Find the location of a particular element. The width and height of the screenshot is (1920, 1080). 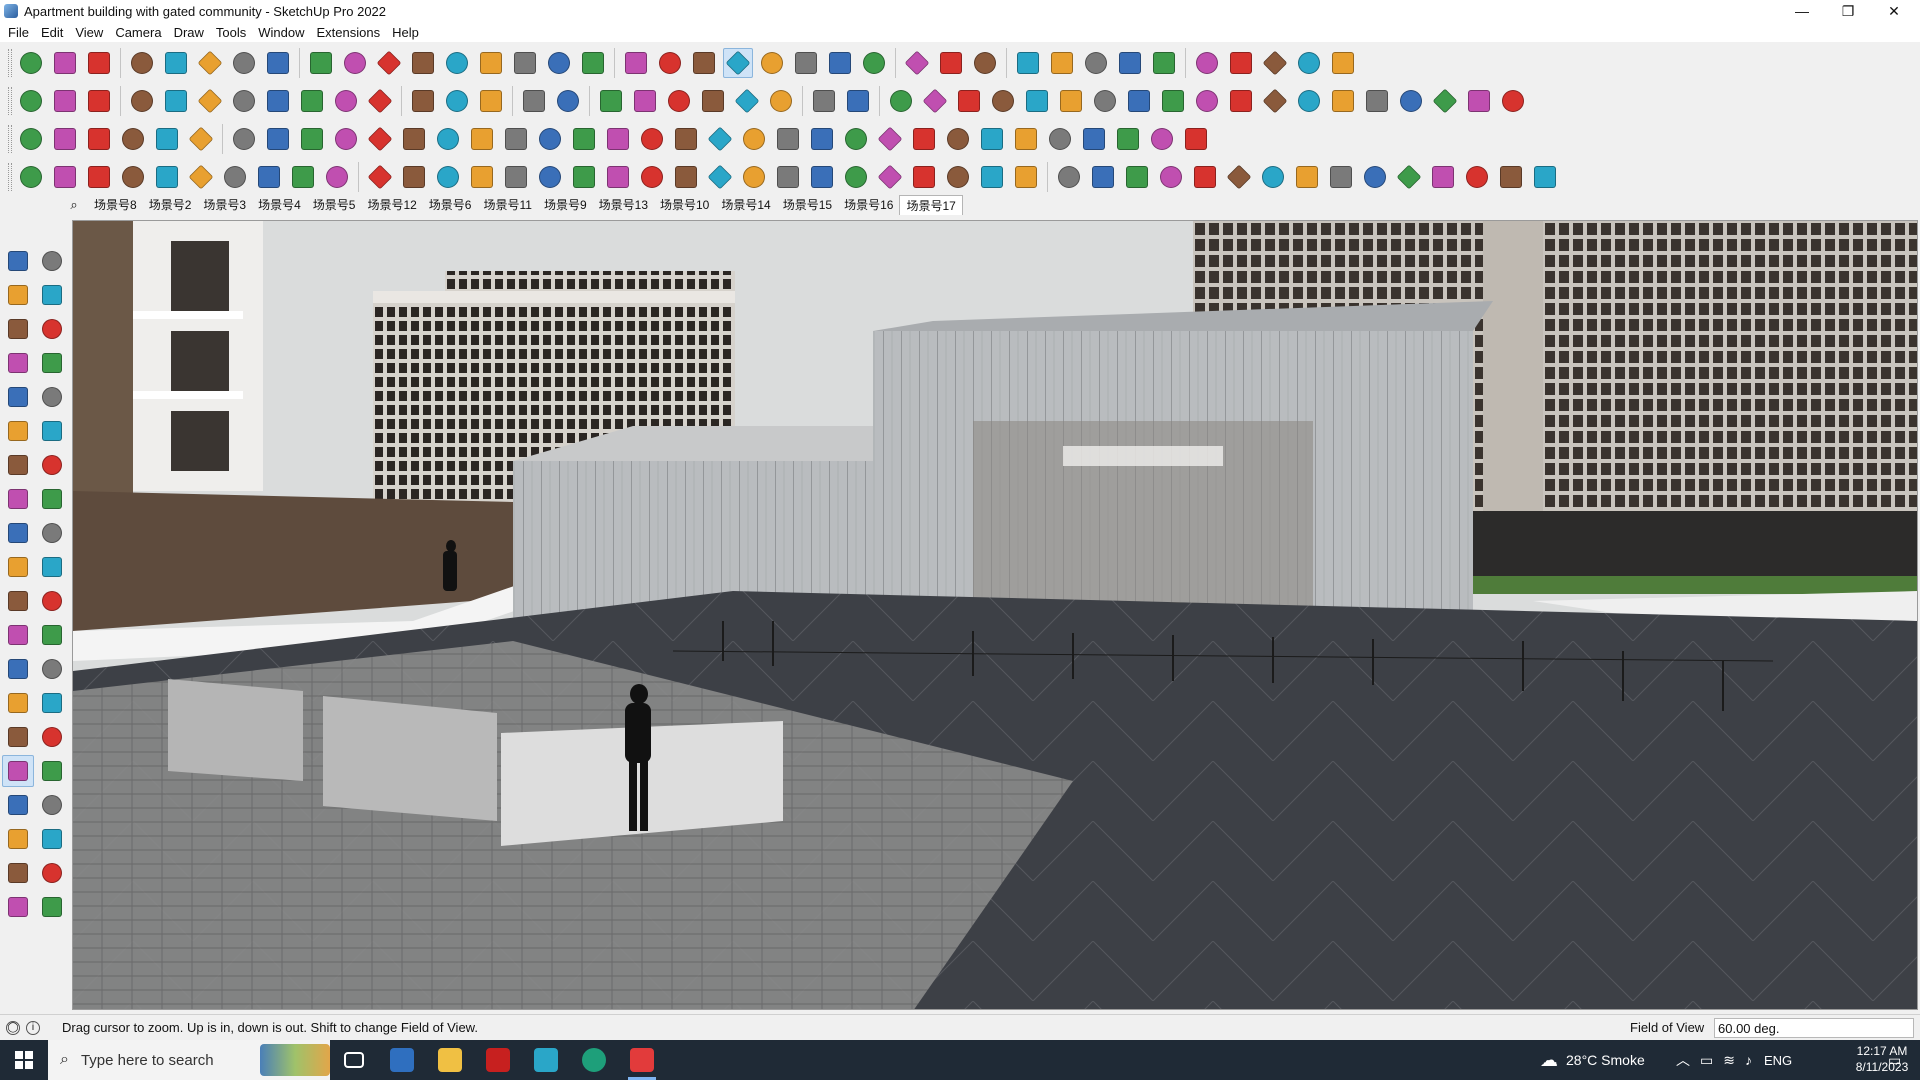

component-a-button is located at coordinates (31, 101).